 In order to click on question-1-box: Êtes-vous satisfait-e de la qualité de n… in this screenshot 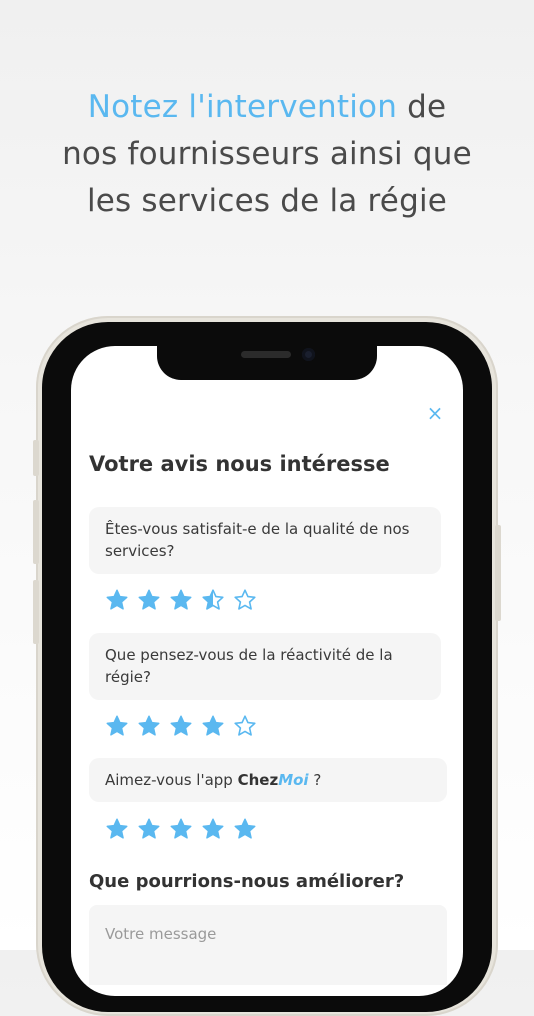, I will do `click(265, 540)`.